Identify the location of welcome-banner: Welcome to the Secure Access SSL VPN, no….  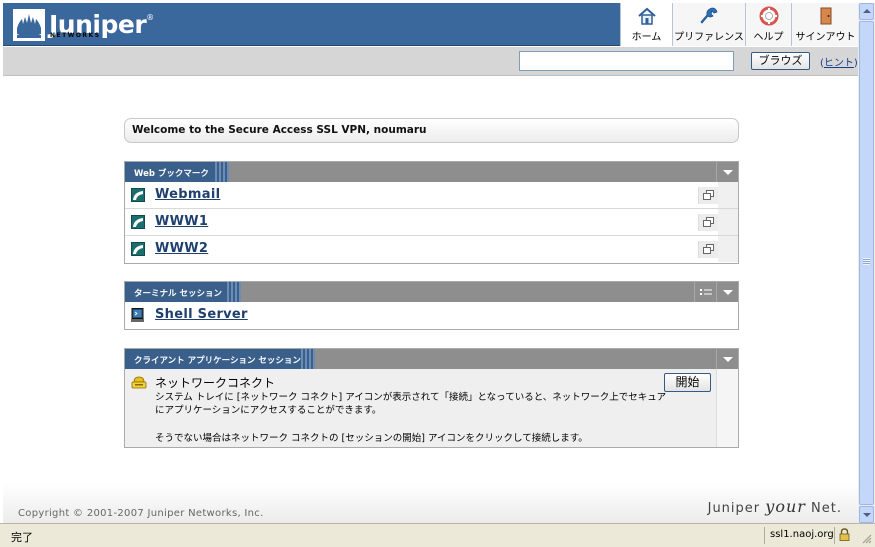
(431, 130).